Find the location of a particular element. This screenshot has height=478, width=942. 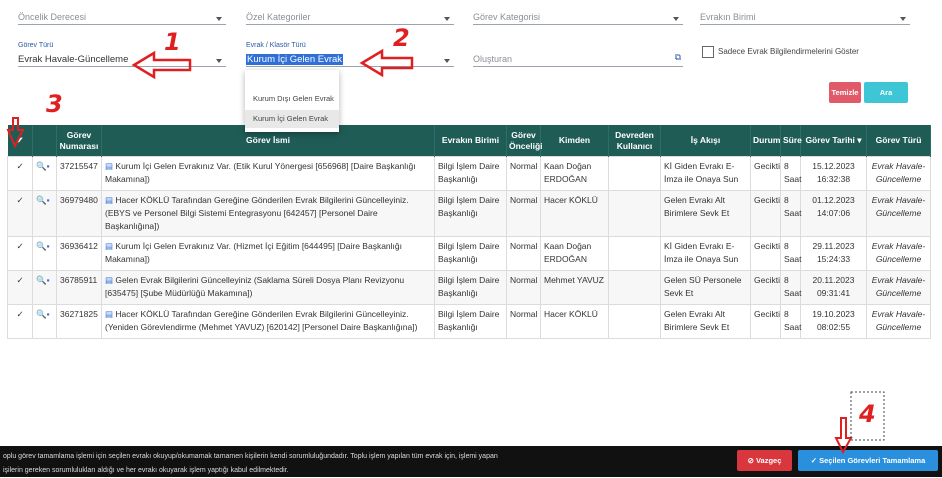

dropdown-option: Kurum Dışı Gelen Evrak is located at coordinates (292, 99).